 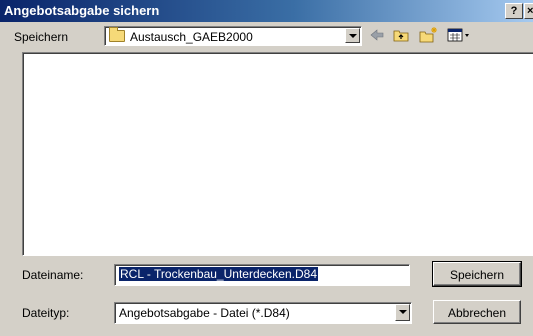 What do you see at coordinates (459, 35) in the screenshot?
I see `view-menu-icon` at bounding box center [459, 35].